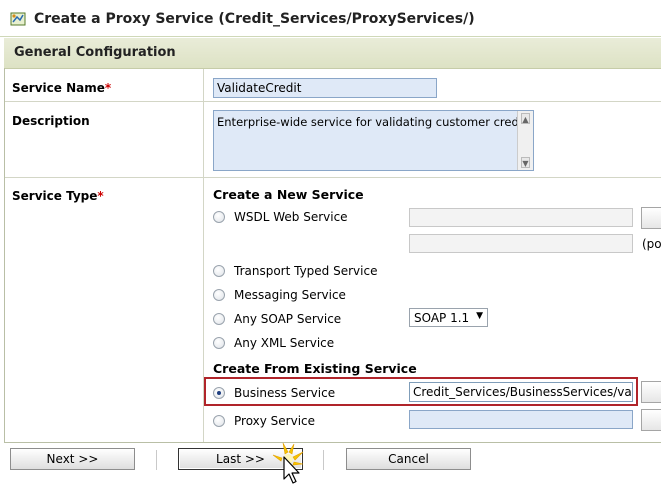 The width and height of the screenshot is (661, 484). I want to click on soap-version-value: SOAP 1.1, so click(442, 318).